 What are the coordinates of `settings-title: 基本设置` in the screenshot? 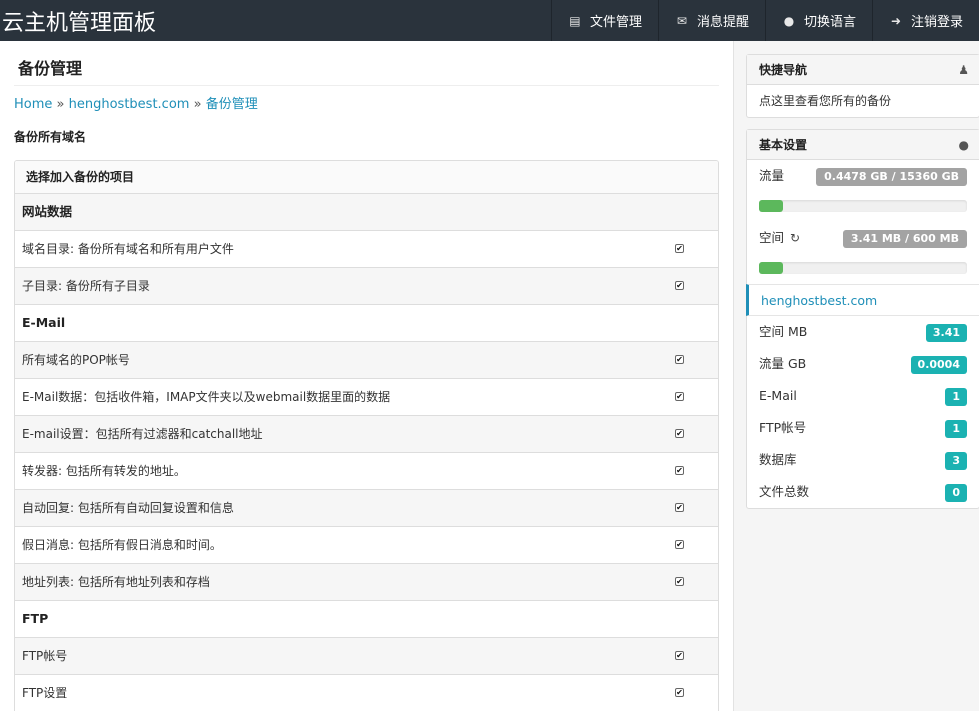 It's located at (783, 145).